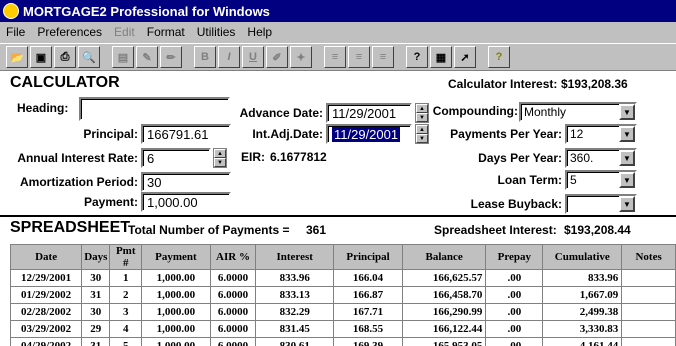  Describe the element at coordinates (444, 329) in the screenshot. I see `cell-balance: 166,122.44` at that location.